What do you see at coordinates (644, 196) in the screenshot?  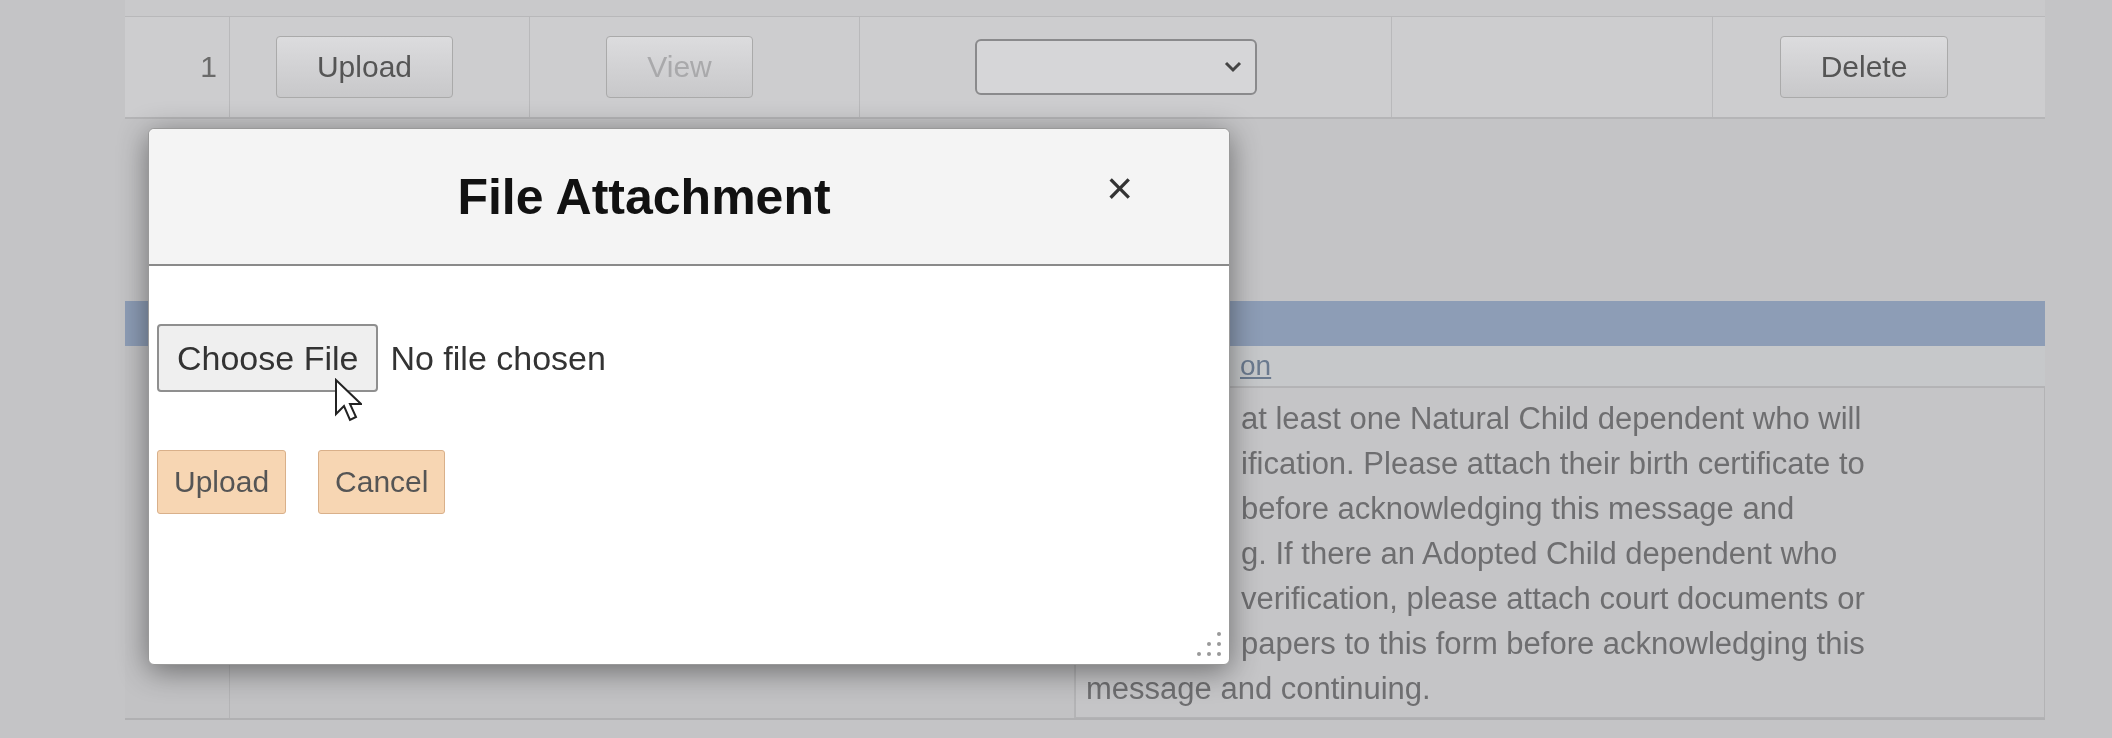 I see `dialog-title: File Attachment` at bounding box center [644, 196].